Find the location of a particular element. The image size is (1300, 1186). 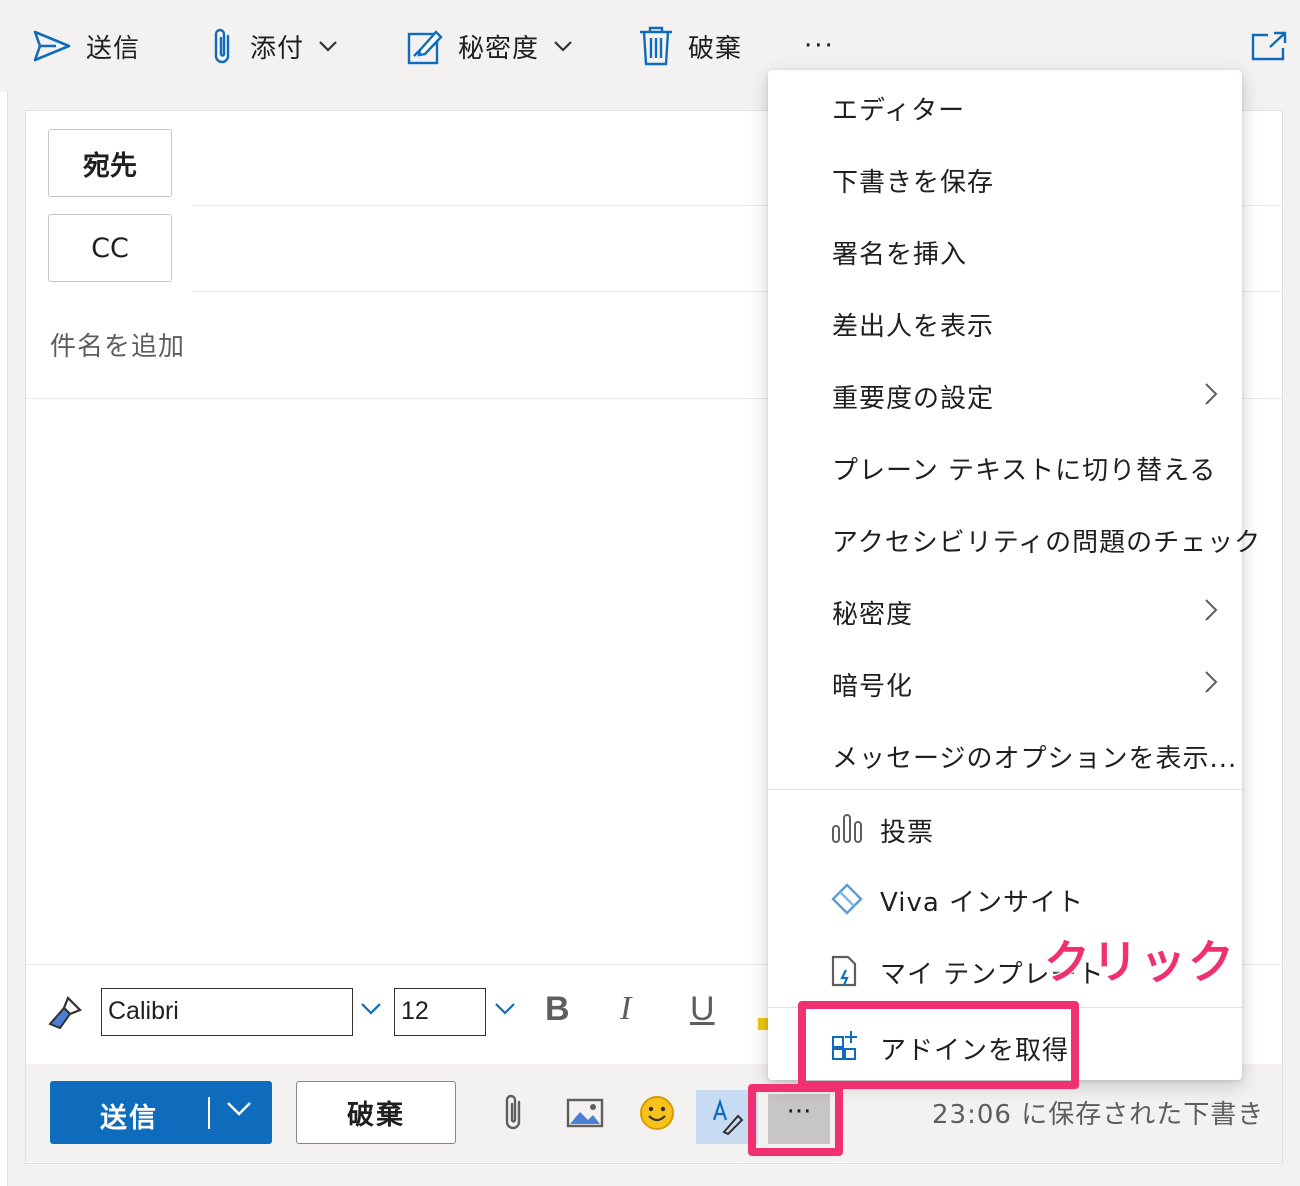

toolbar-more-button: ··· is located at coordinates (819, 46).